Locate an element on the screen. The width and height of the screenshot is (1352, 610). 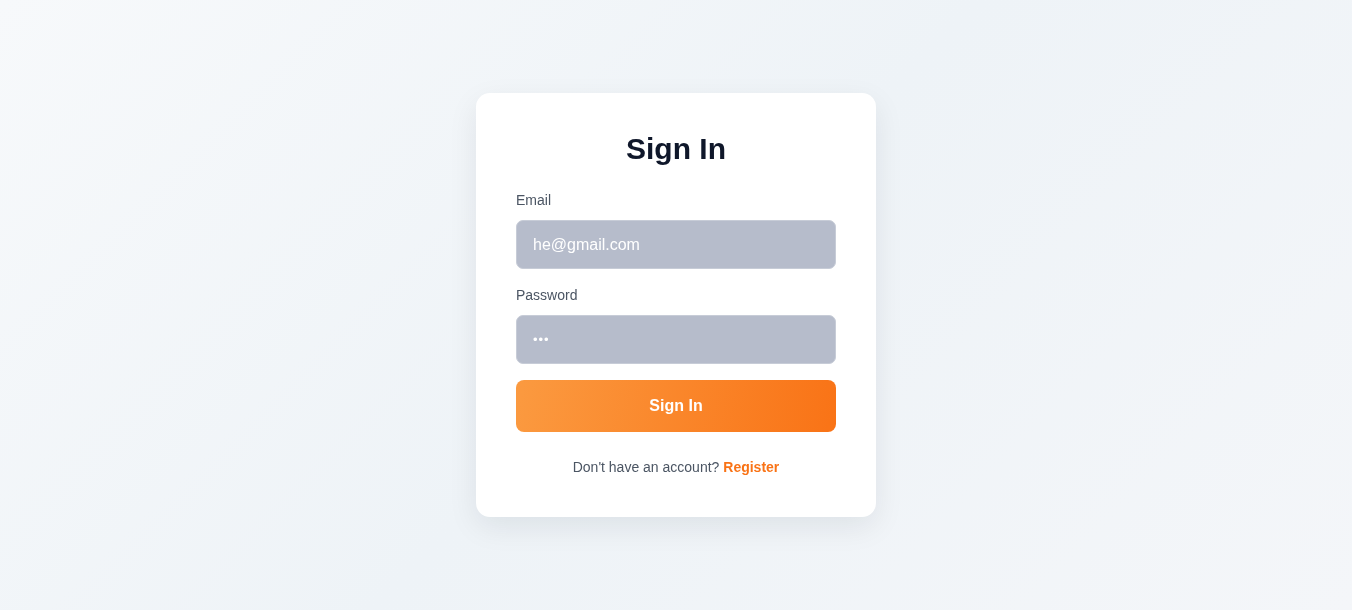
card-title: Sign In is located at coordinates (676, 149).